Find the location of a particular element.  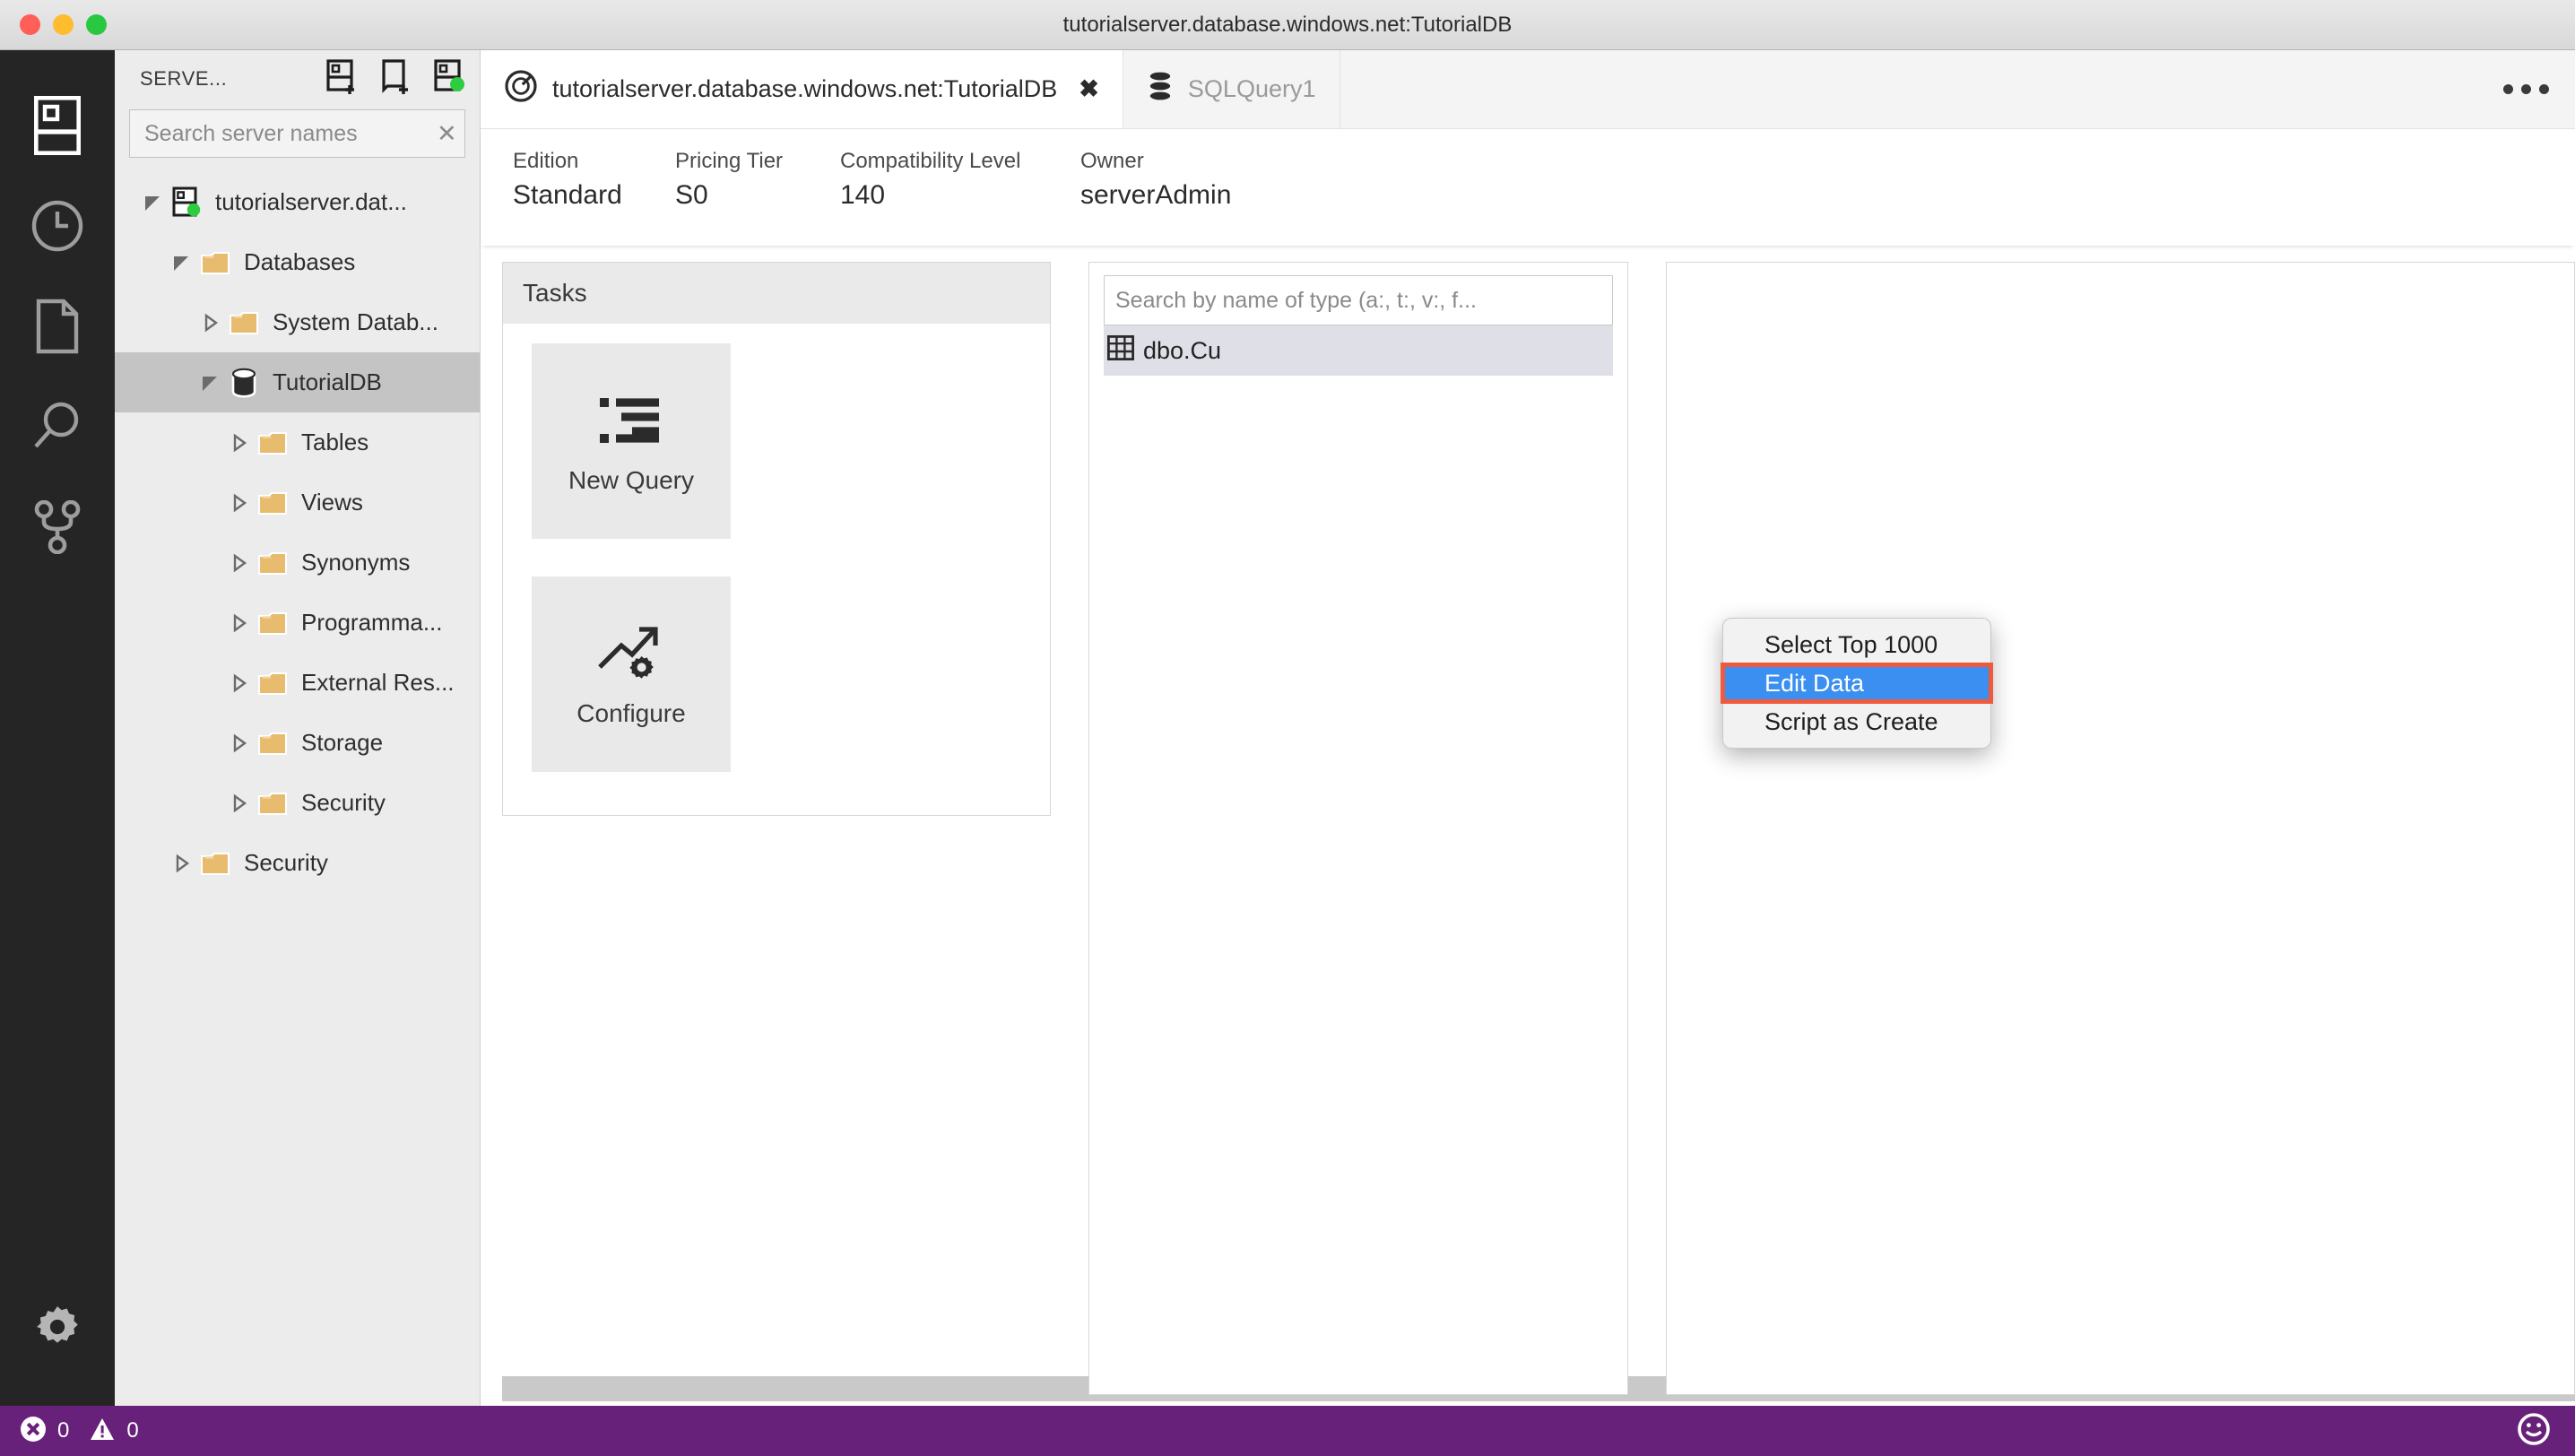

status-problems: 0 0 is located at coordinates (79, 1431).